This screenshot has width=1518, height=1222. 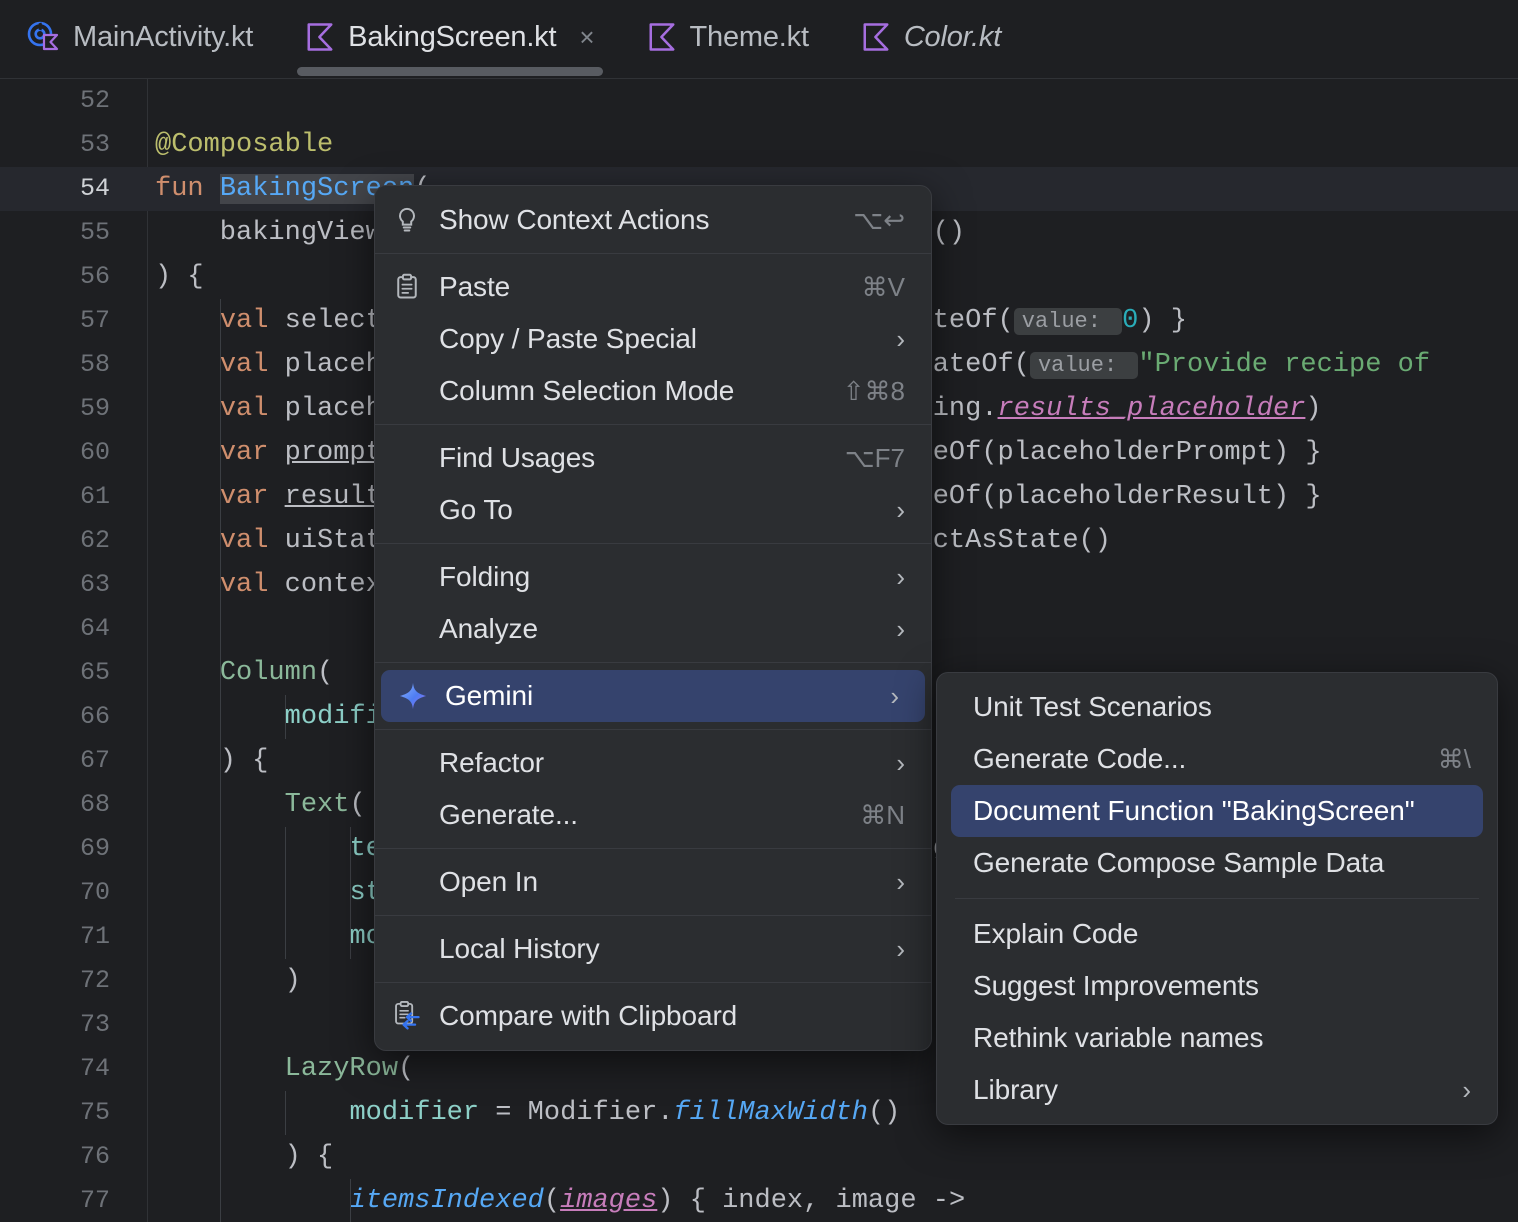 I want to click on menu-item-compare-with-clipboard: Compare with Clipboard, so click(x=653, y=1016).